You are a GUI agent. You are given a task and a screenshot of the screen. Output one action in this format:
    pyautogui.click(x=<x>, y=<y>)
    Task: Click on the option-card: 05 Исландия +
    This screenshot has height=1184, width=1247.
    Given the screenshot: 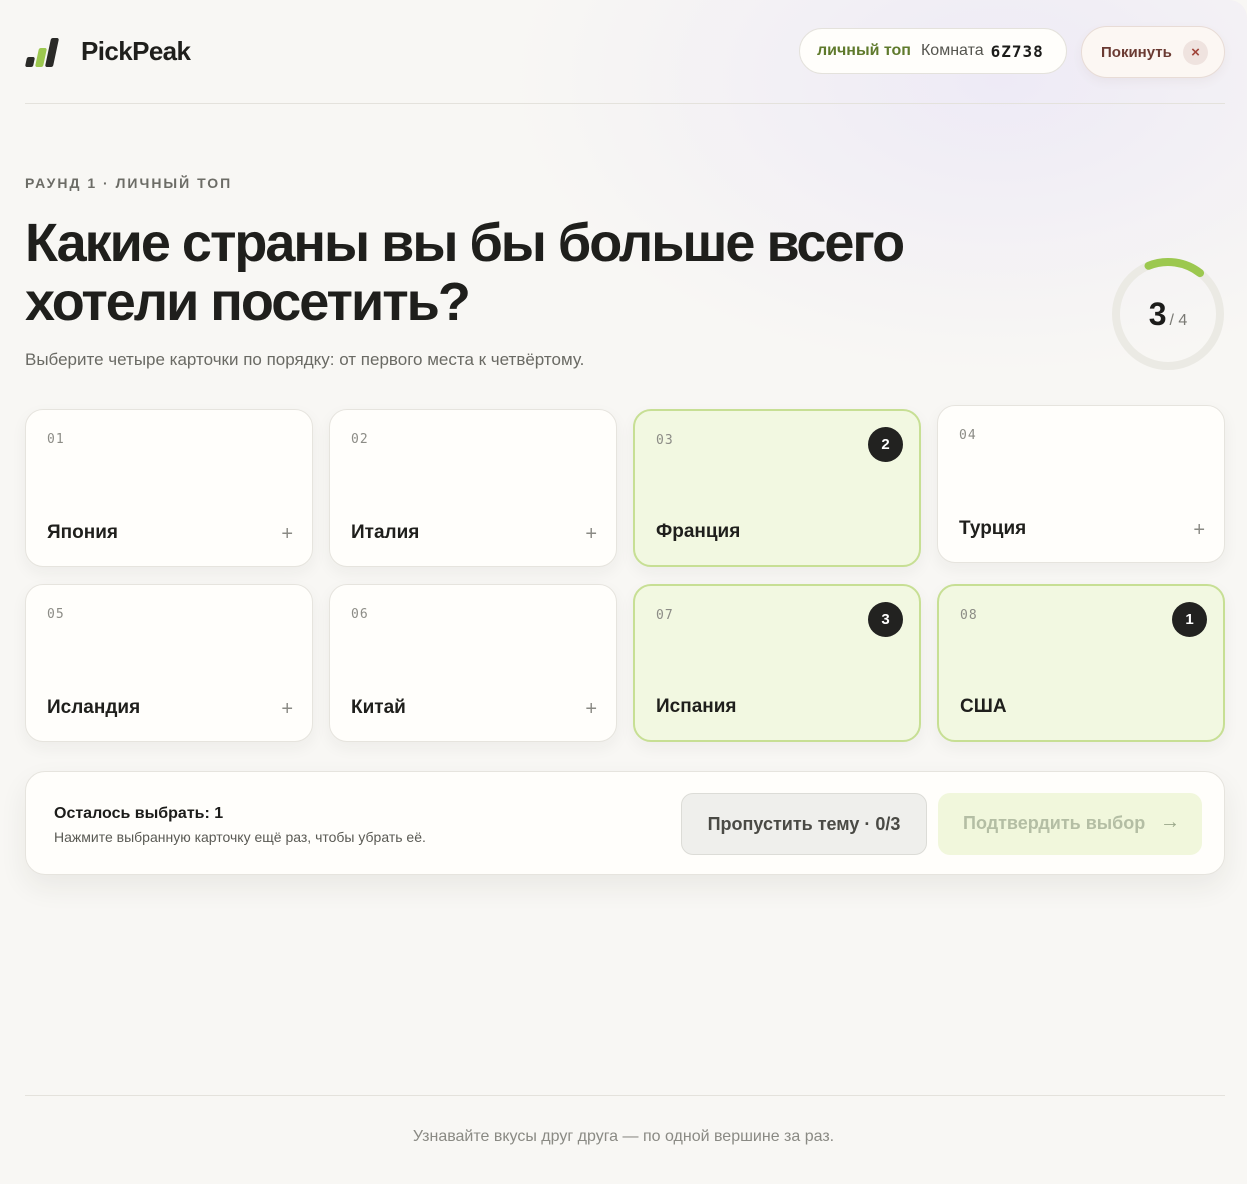 What is the action you would take?
    pyautogui.click(x=169, y=663)
    